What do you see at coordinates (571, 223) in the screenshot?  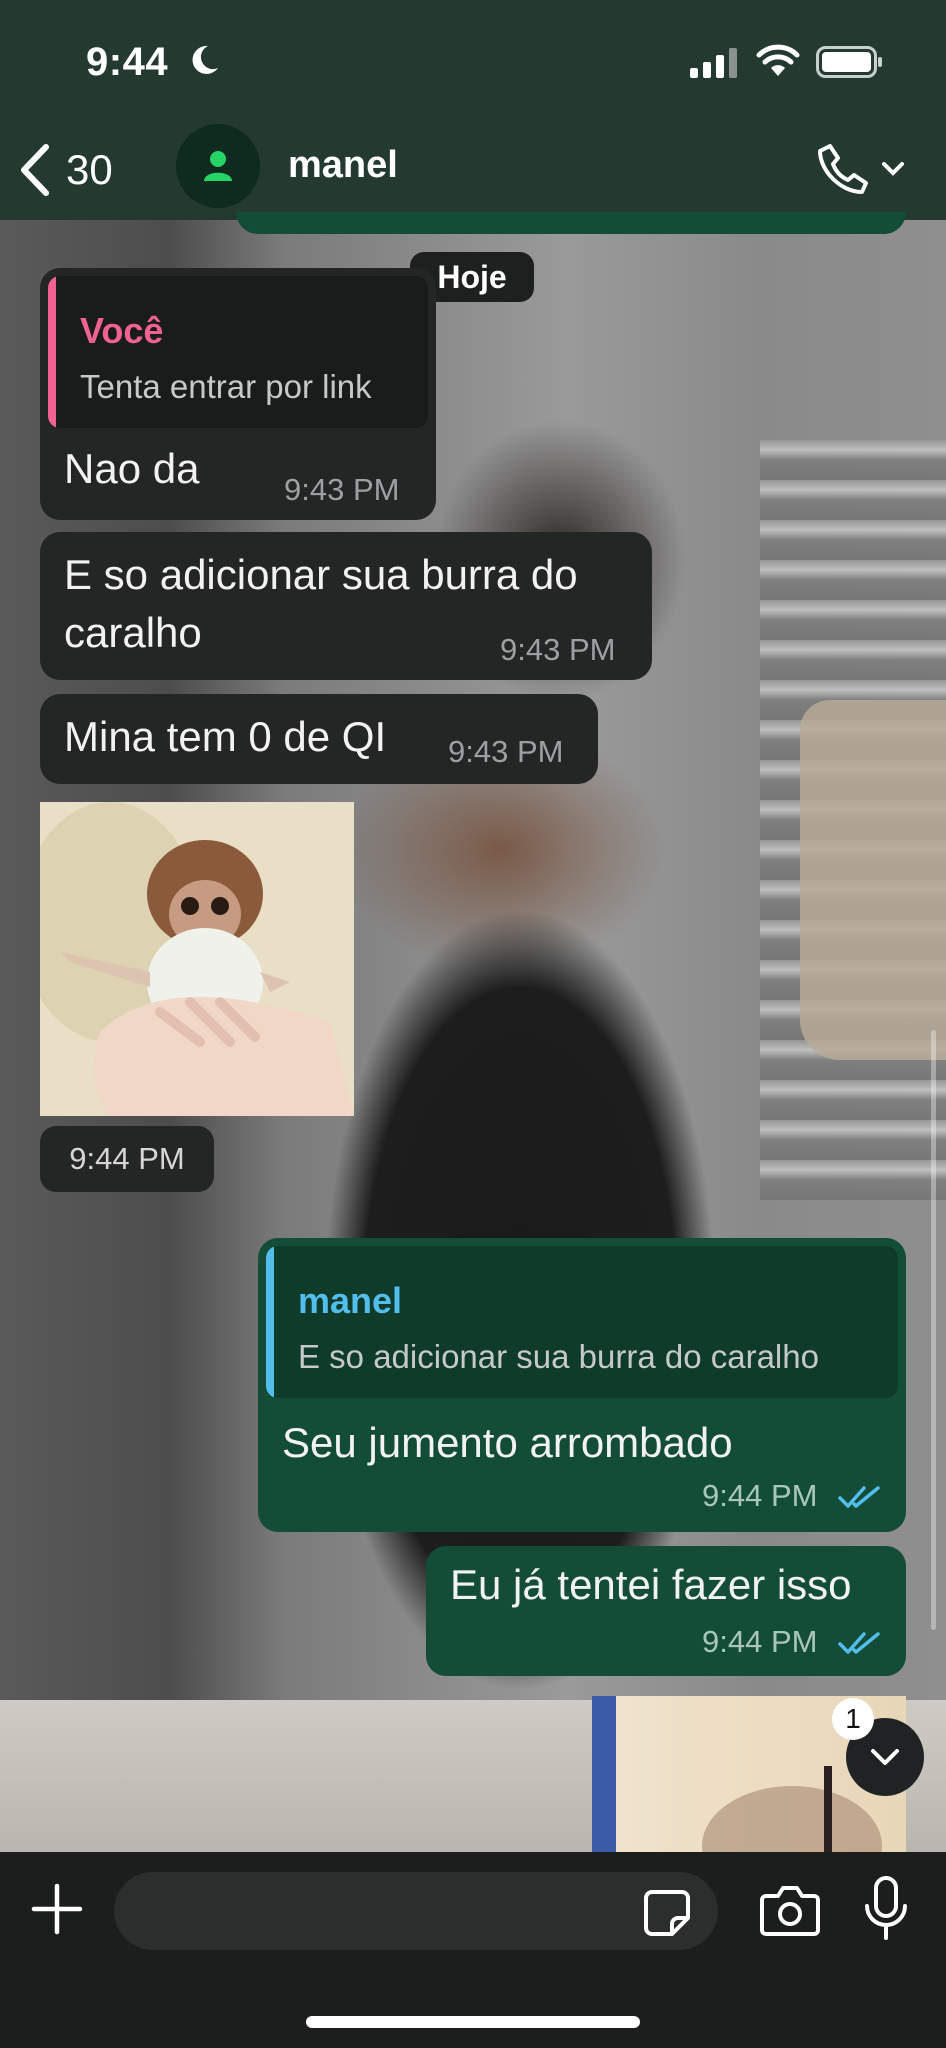 I see `previous-outgoing-bubble-edge` at bounding box center [571, 223].